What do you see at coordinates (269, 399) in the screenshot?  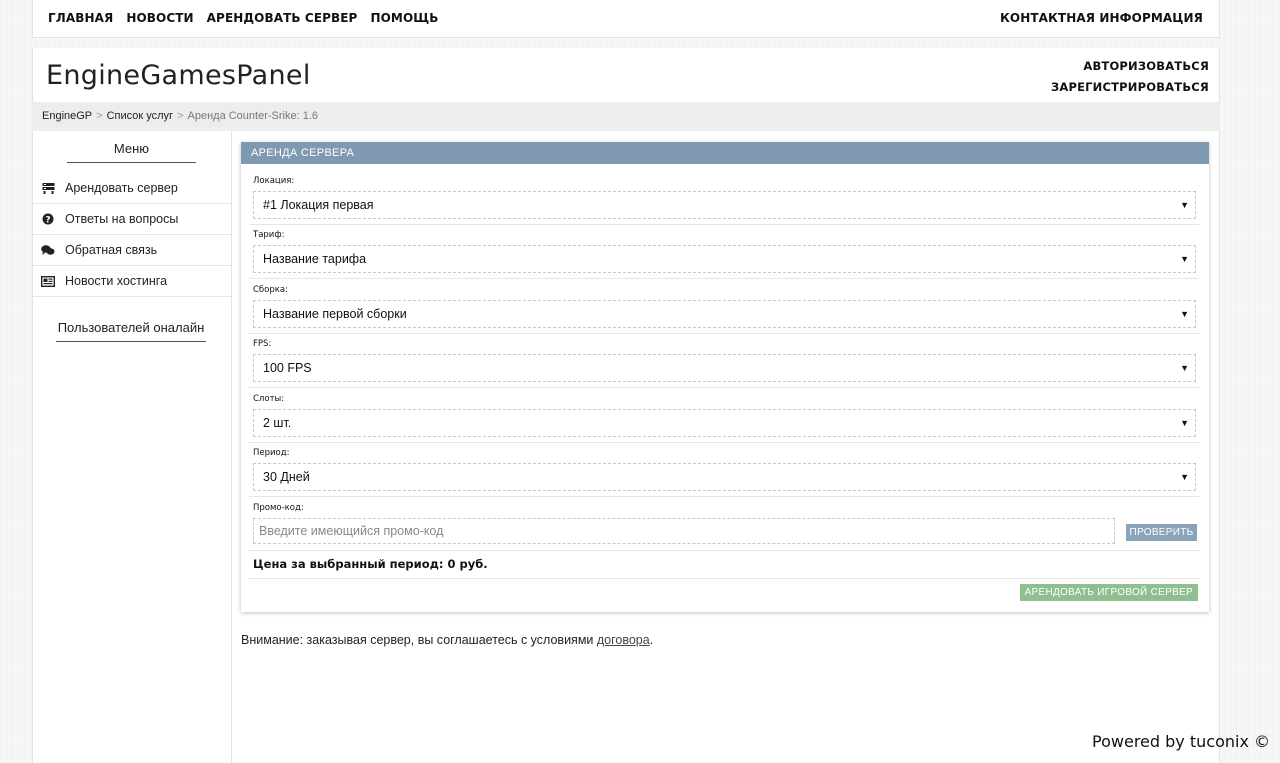 I see `field-label: Слоты:` at bounding box center [269, 399].